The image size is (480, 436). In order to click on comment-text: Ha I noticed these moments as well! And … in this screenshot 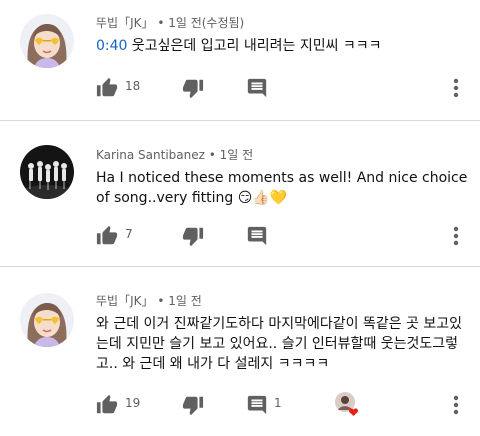, I will do `click(282, 188)`.